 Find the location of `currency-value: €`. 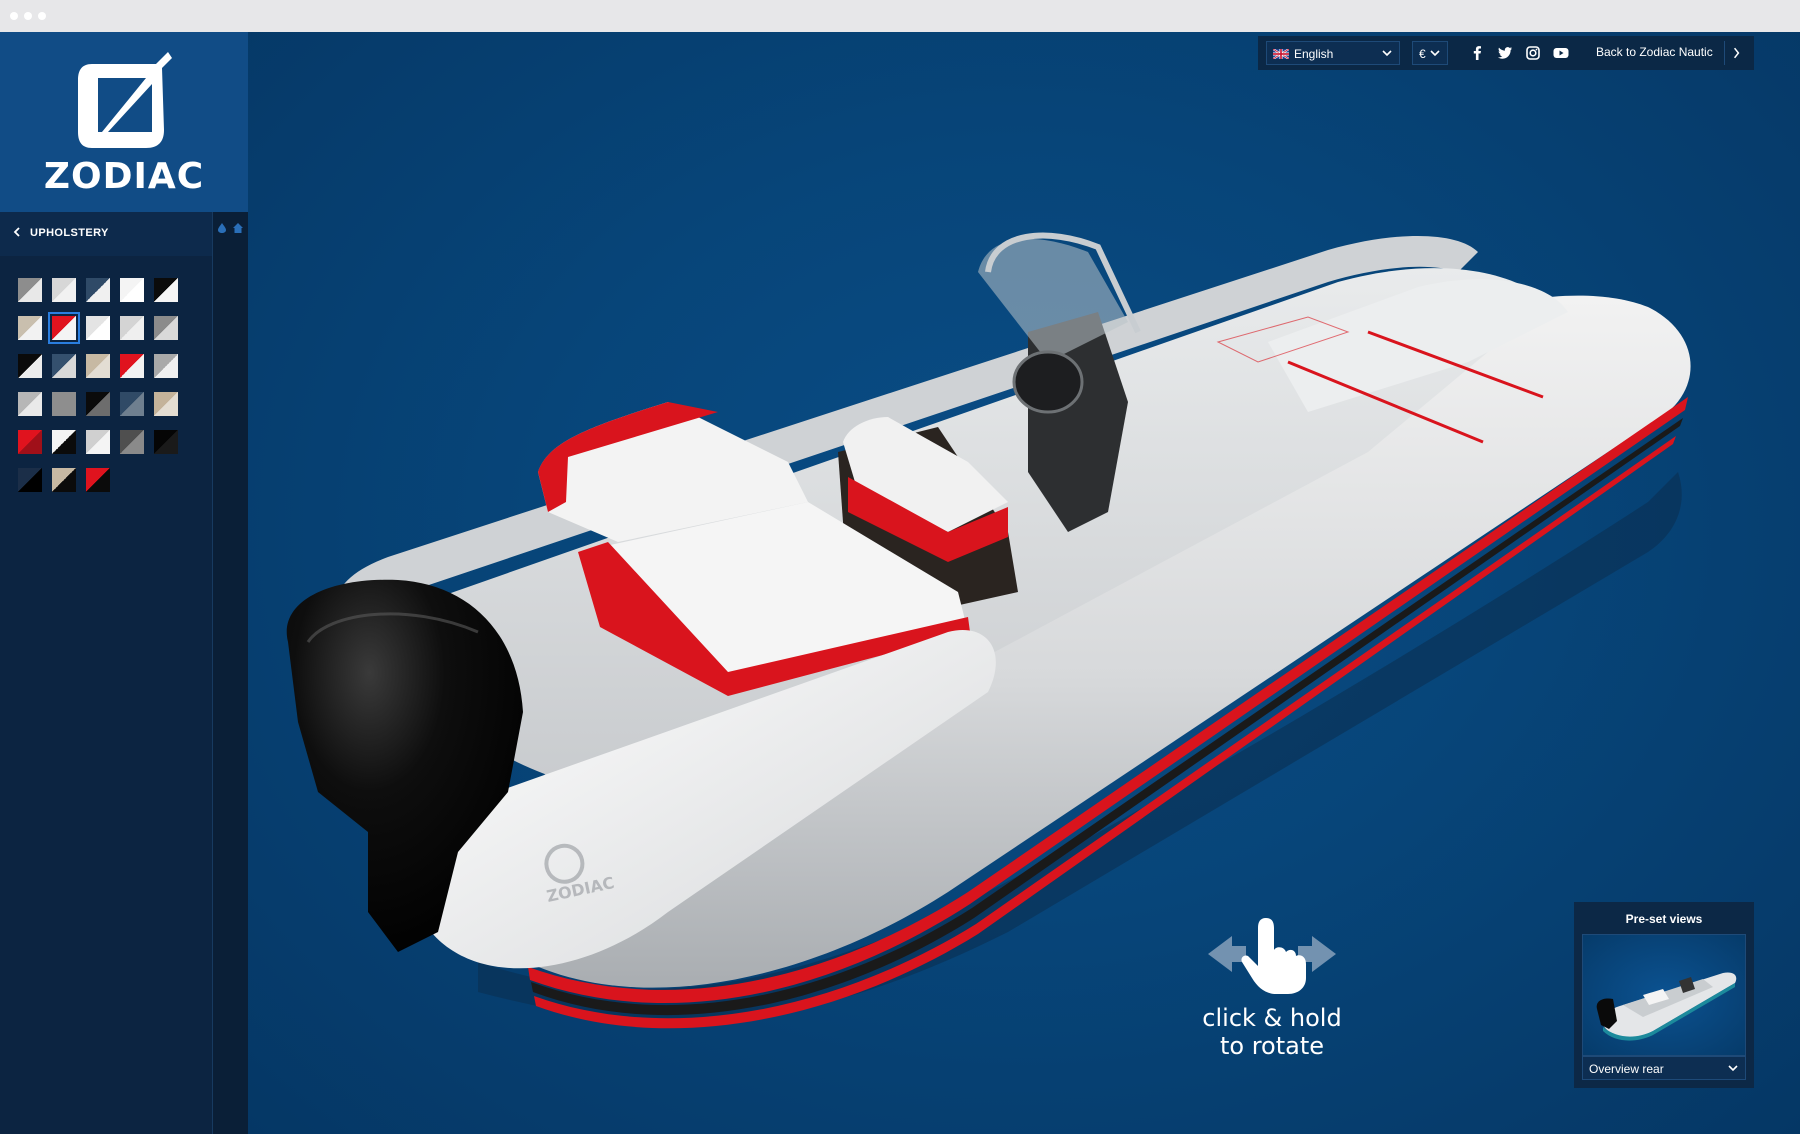

currency-value: € is located at coordinates (1422, 54).